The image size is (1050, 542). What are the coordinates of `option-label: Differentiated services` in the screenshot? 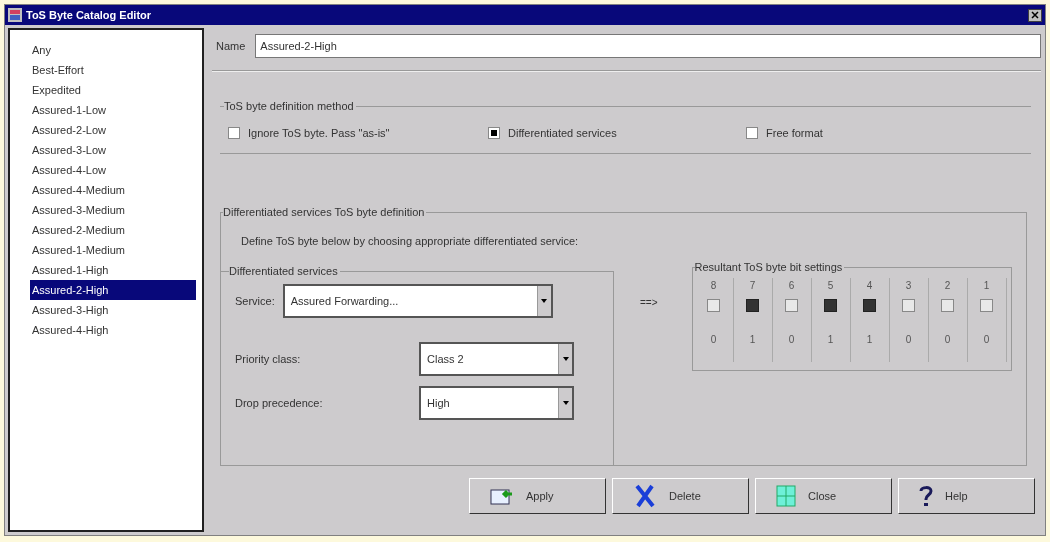 It's located at (562, 133).